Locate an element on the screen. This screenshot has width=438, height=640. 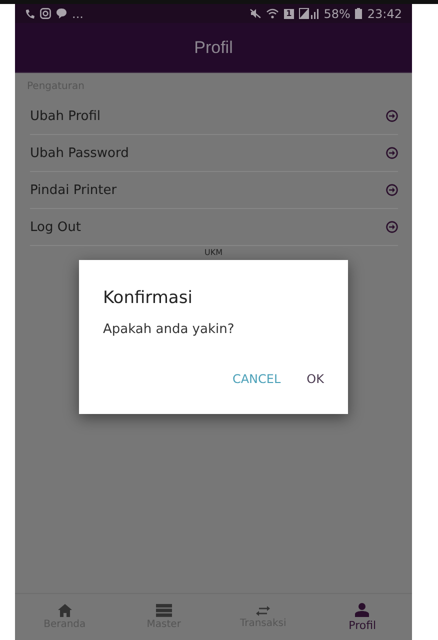
camera-icon is located at coordinates (45, 13).